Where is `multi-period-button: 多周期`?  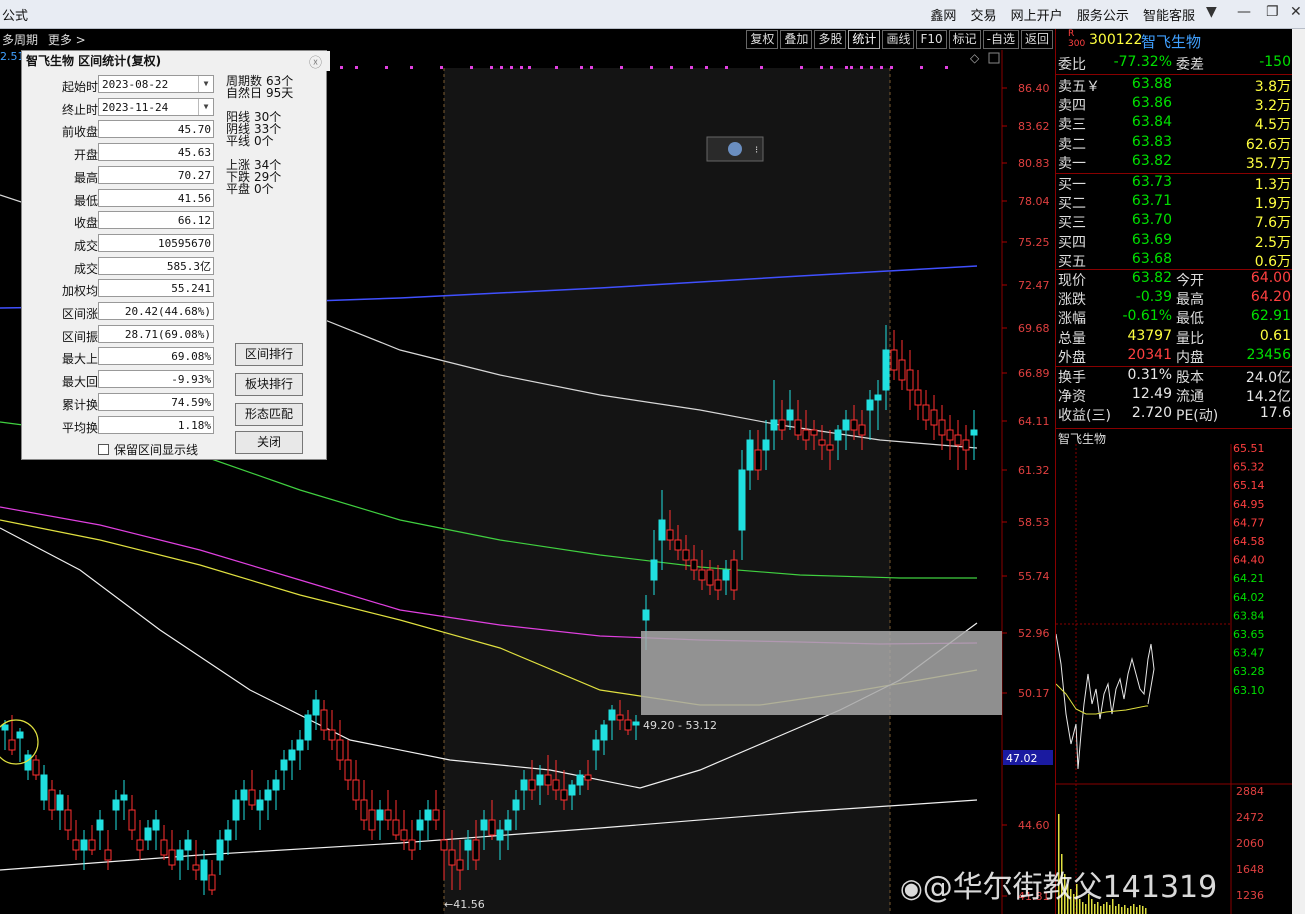
multi-period-button: 多周期 is located at coordinates (20, 40).